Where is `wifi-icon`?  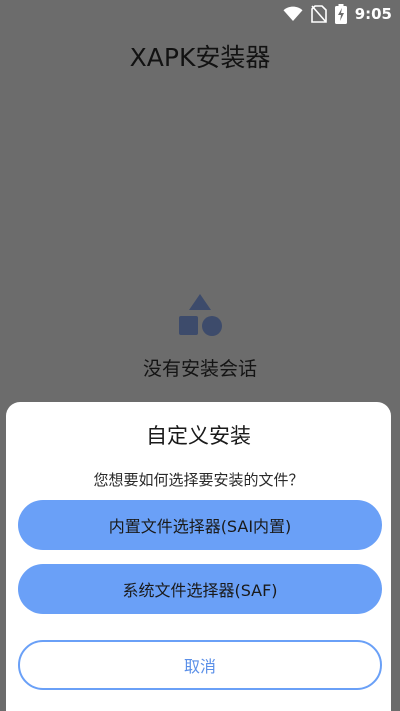
wifi-icon is located at coordinates (293, 13).